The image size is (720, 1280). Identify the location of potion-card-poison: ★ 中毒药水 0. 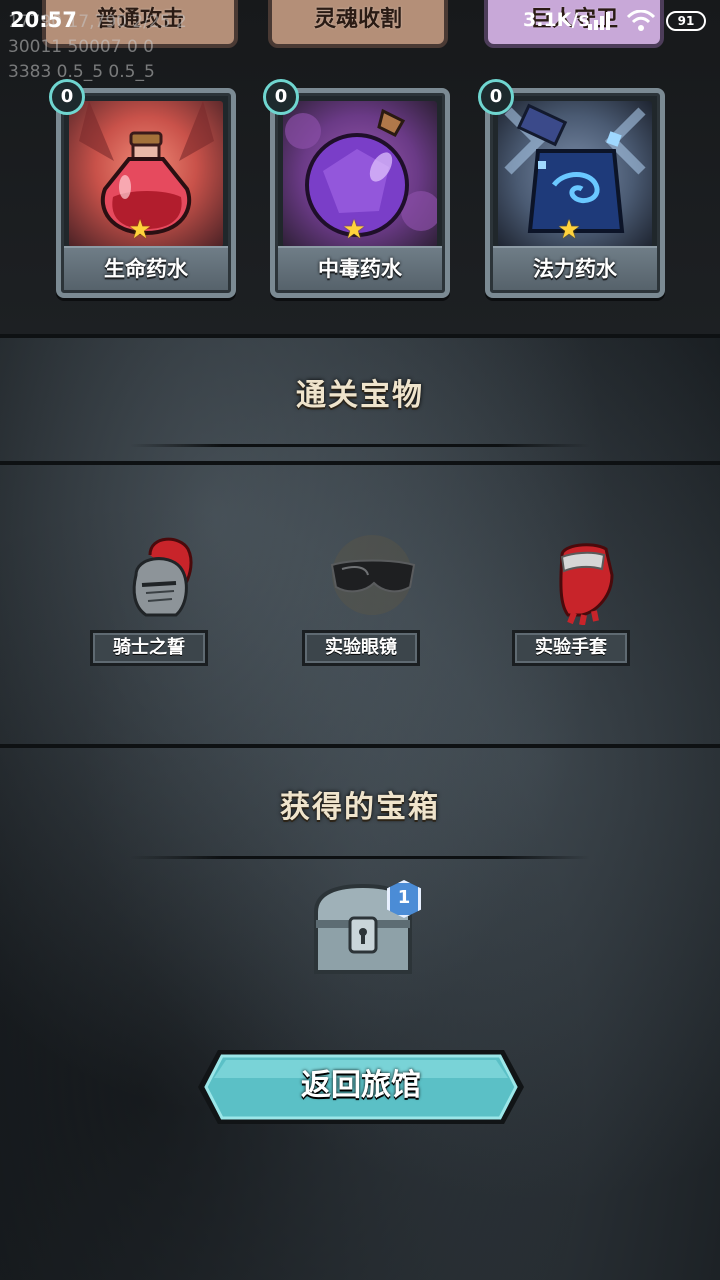
(356, 188).